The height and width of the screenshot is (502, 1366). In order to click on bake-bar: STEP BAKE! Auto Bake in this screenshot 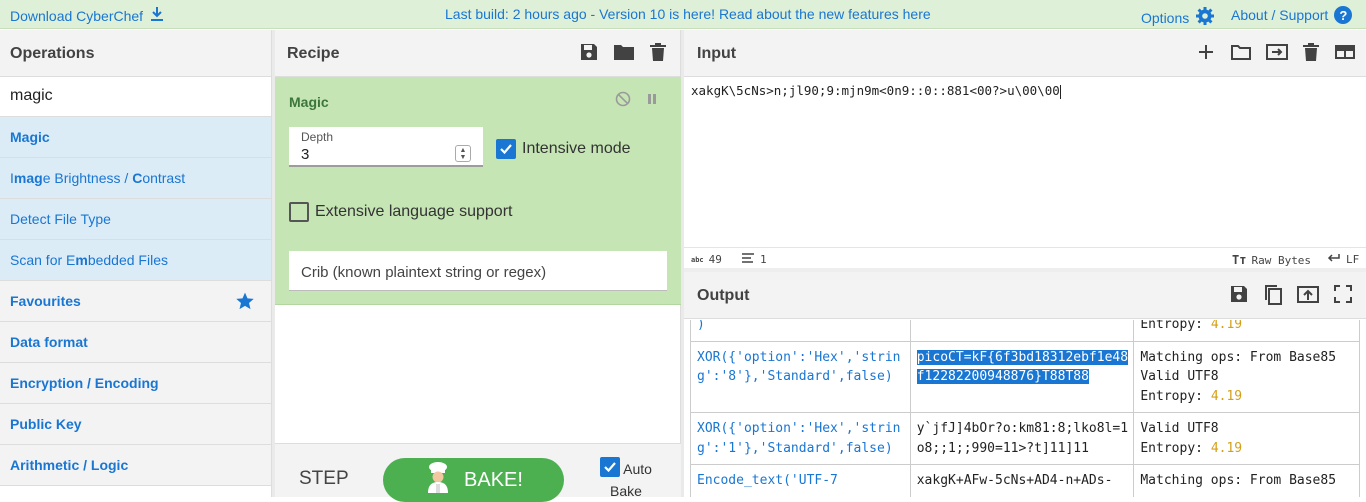, I will do `click(478, 472)`.